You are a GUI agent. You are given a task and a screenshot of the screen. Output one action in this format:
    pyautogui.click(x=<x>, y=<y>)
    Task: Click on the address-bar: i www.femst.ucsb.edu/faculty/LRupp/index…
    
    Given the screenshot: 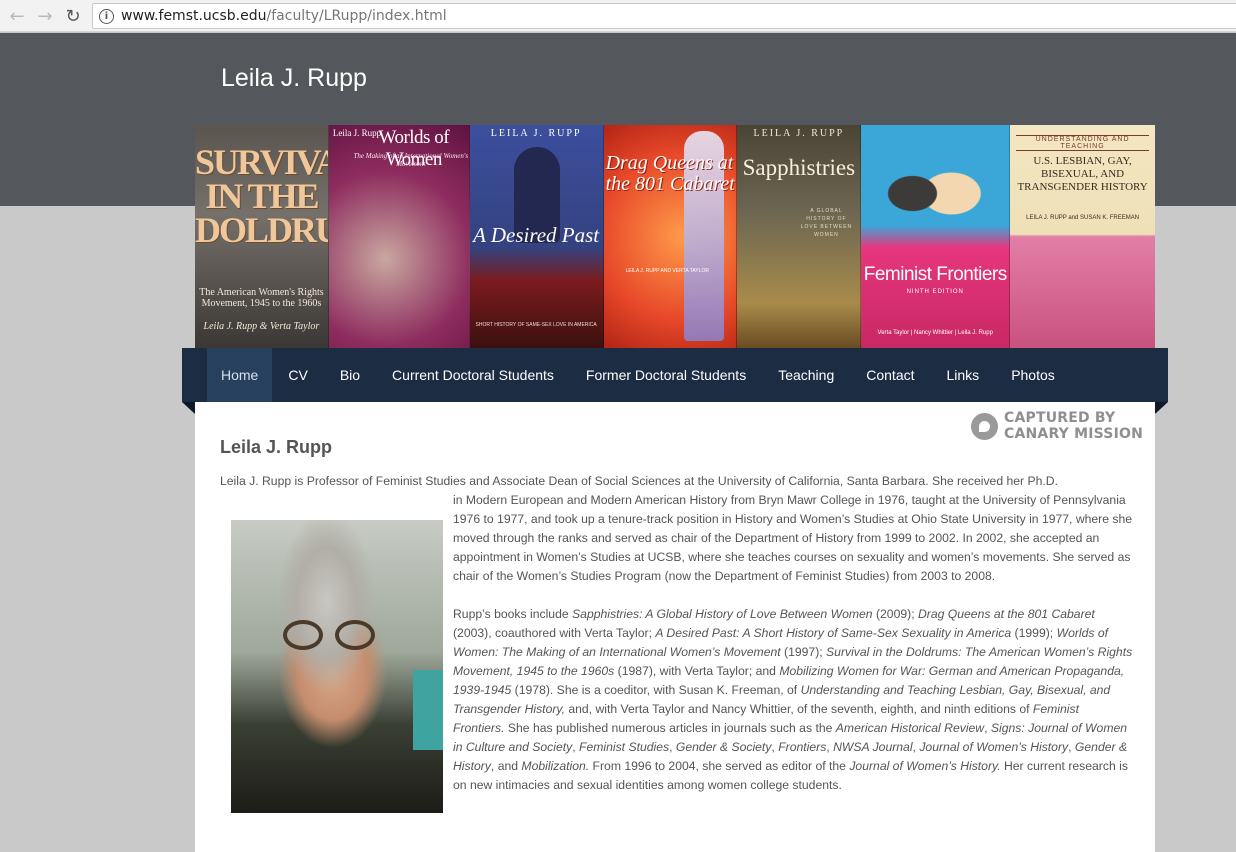 What is the action you would take?
    pyautogui.click(x=664, y=16)
    